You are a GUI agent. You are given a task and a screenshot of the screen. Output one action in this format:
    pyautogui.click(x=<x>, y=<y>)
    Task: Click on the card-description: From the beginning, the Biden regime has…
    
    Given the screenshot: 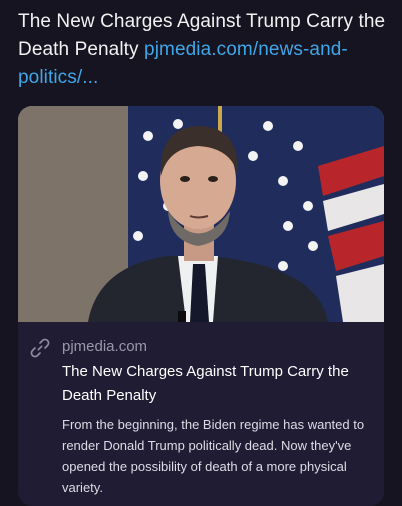 What is the action you would take?
    pyautogui.click(x=213, y=456)
    